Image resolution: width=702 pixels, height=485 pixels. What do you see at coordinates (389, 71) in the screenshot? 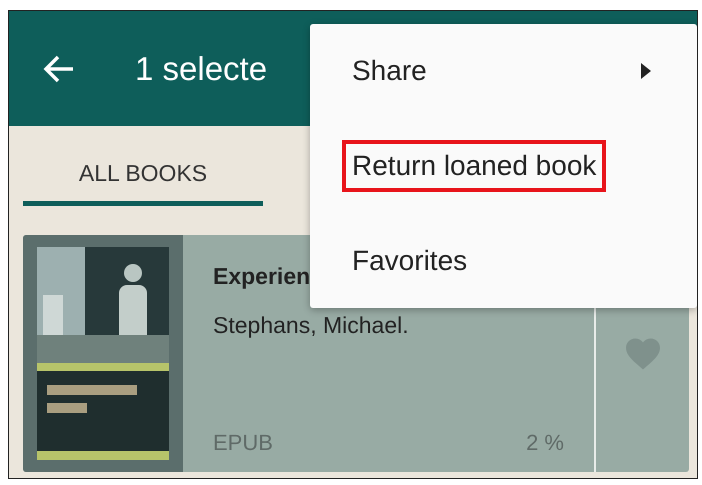
I see `menu-label: Share` at bounding box center [389, 71].